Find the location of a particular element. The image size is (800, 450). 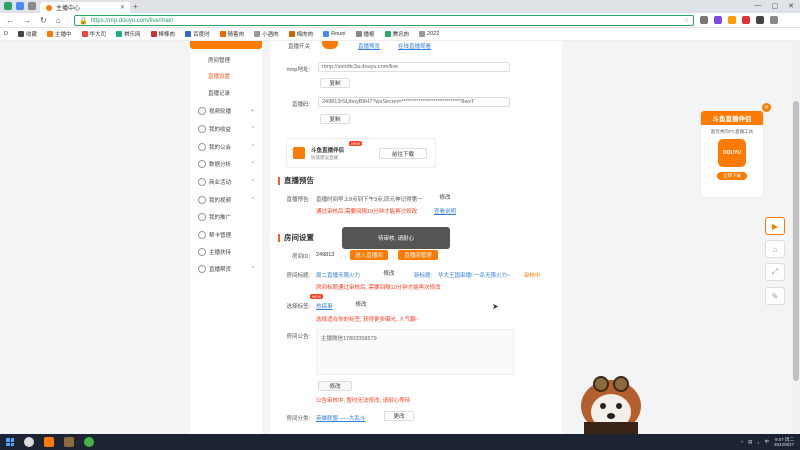

bookmark-item: 棉肉肉 is located at coordinates (300, 34).